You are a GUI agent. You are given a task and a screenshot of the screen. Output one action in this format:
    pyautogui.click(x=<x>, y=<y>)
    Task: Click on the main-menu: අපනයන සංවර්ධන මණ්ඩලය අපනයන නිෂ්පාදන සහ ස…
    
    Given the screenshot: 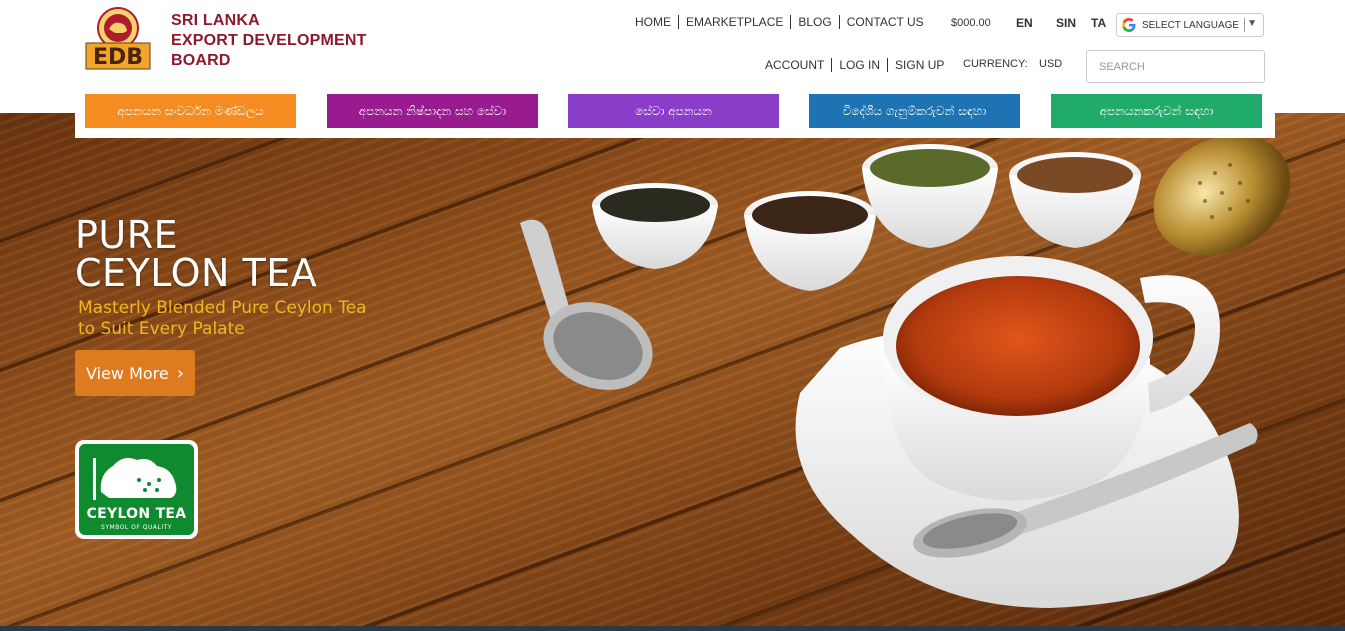 What is the action you would take?
    pyautogui.click(x=675, y=112)
    